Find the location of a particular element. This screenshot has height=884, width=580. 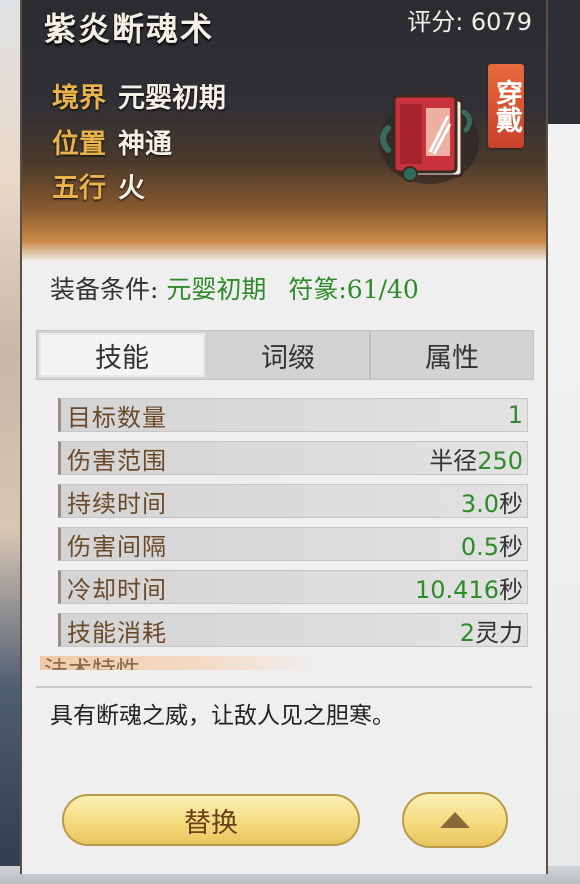

equip-requirement: 装备条件: 元婴初期 符篆:61/40 is located at coordinates (234, 288).